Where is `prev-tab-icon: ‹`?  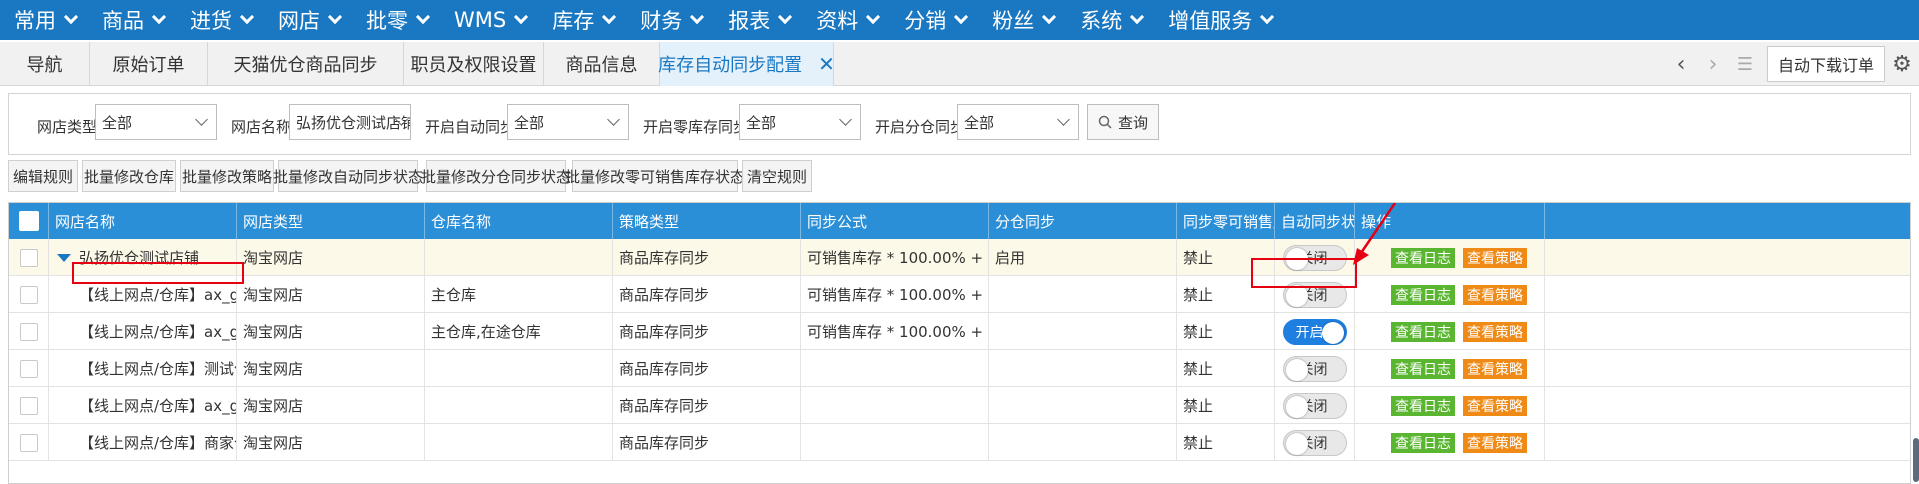 prev-tab-icon: ‹ is located at coordinates (1681, 64).